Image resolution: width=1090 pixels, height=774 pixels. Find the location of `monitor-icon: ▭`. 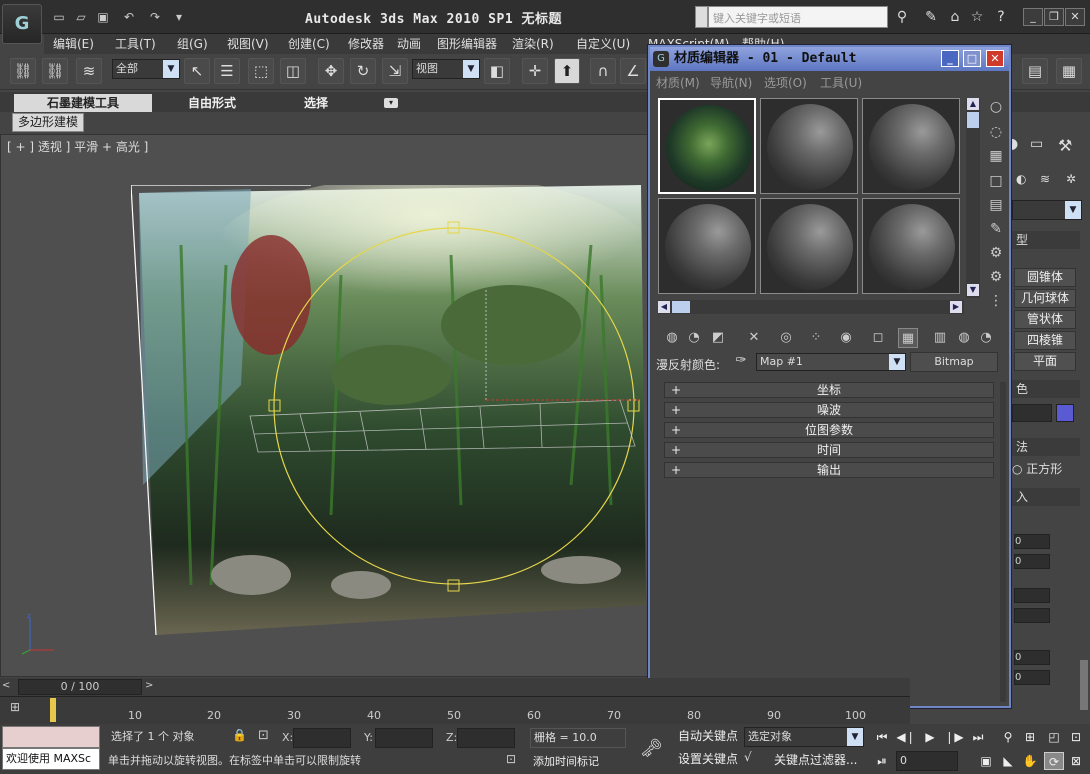

monitor-icon: ▭ is located at coordinates (1041, 146).